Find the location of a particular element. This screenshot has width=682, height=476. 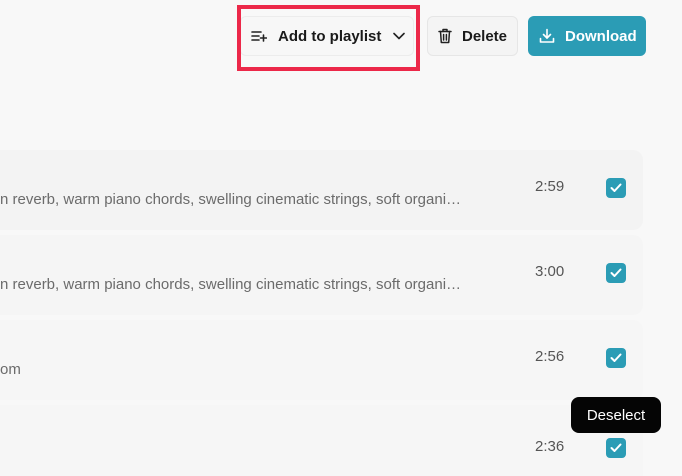

track-description: om is located at coordinates (10, 369).